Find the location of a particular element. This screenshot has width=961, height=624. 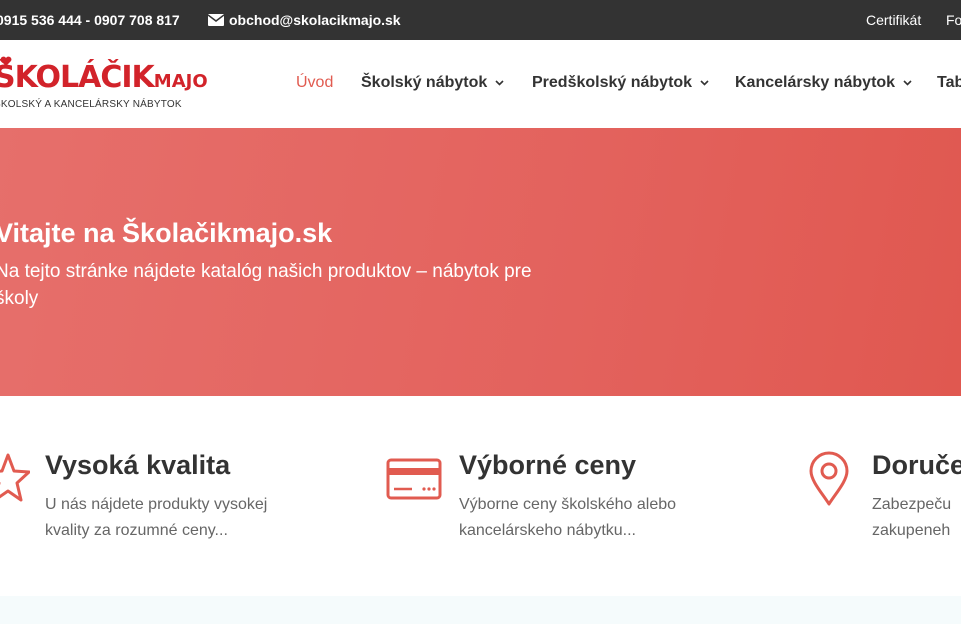

email-text: obchod@skolacikmajo.sk is located at coordinates (315, 20).